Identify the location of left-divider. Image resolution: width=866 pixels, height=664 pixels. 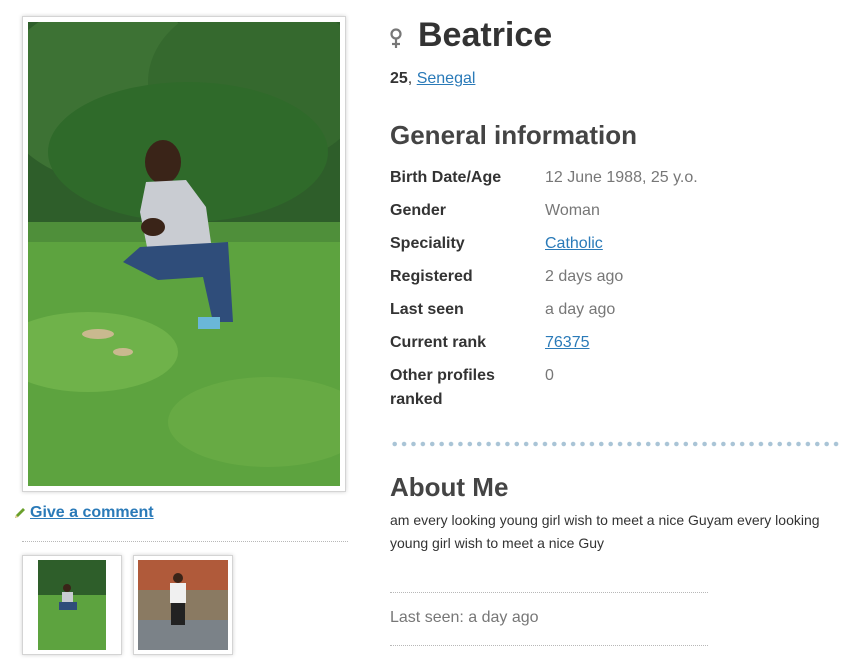
(185, 541).